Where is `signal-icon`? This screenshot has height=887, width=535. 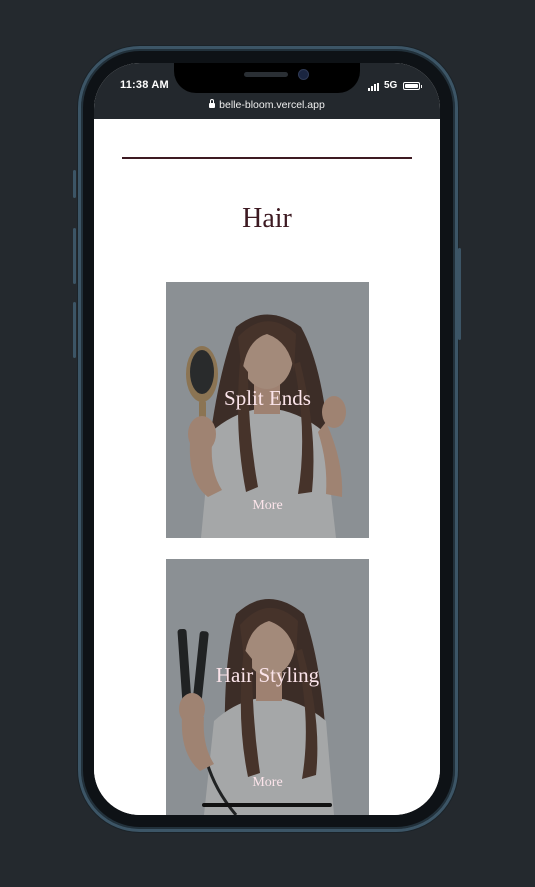 signal-icon is located at coordinates (374, 87).